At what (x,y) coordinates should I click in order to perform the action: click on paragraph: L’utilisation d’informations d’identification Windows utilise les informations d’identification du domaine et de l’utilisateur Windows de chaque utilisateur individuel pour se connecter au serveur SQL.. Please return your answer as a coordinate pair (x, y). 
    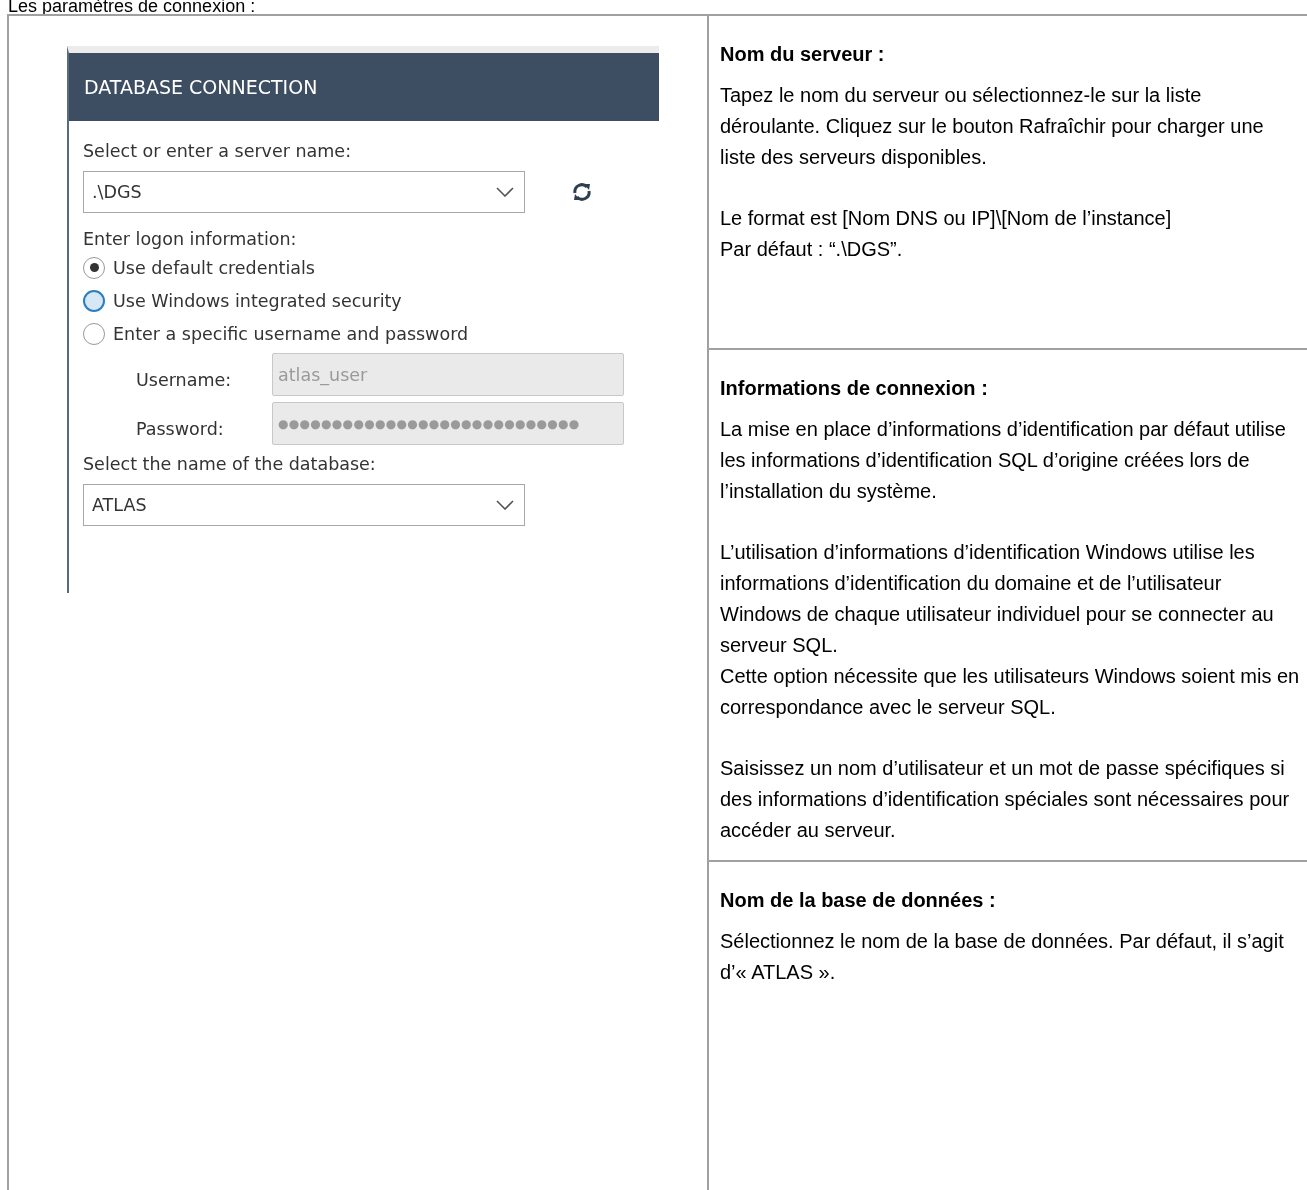
    Looking at the image, I should click on (997, 599).